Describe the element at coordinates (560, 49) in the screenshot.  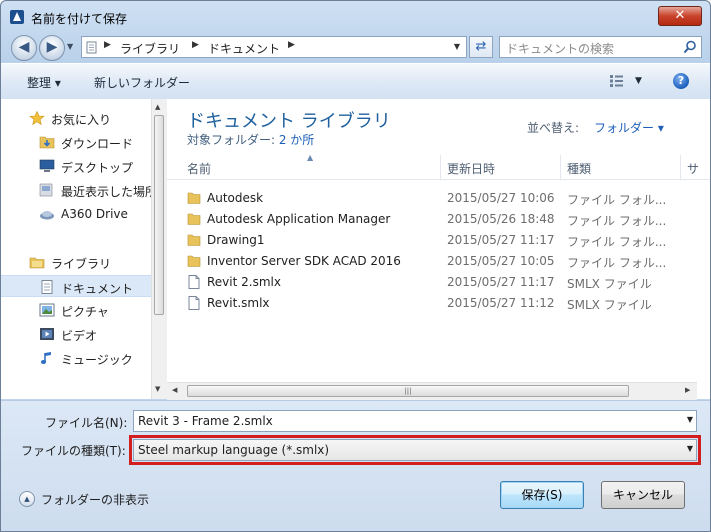
I see `search-placeholder: ドキュメントの検索` at that location.